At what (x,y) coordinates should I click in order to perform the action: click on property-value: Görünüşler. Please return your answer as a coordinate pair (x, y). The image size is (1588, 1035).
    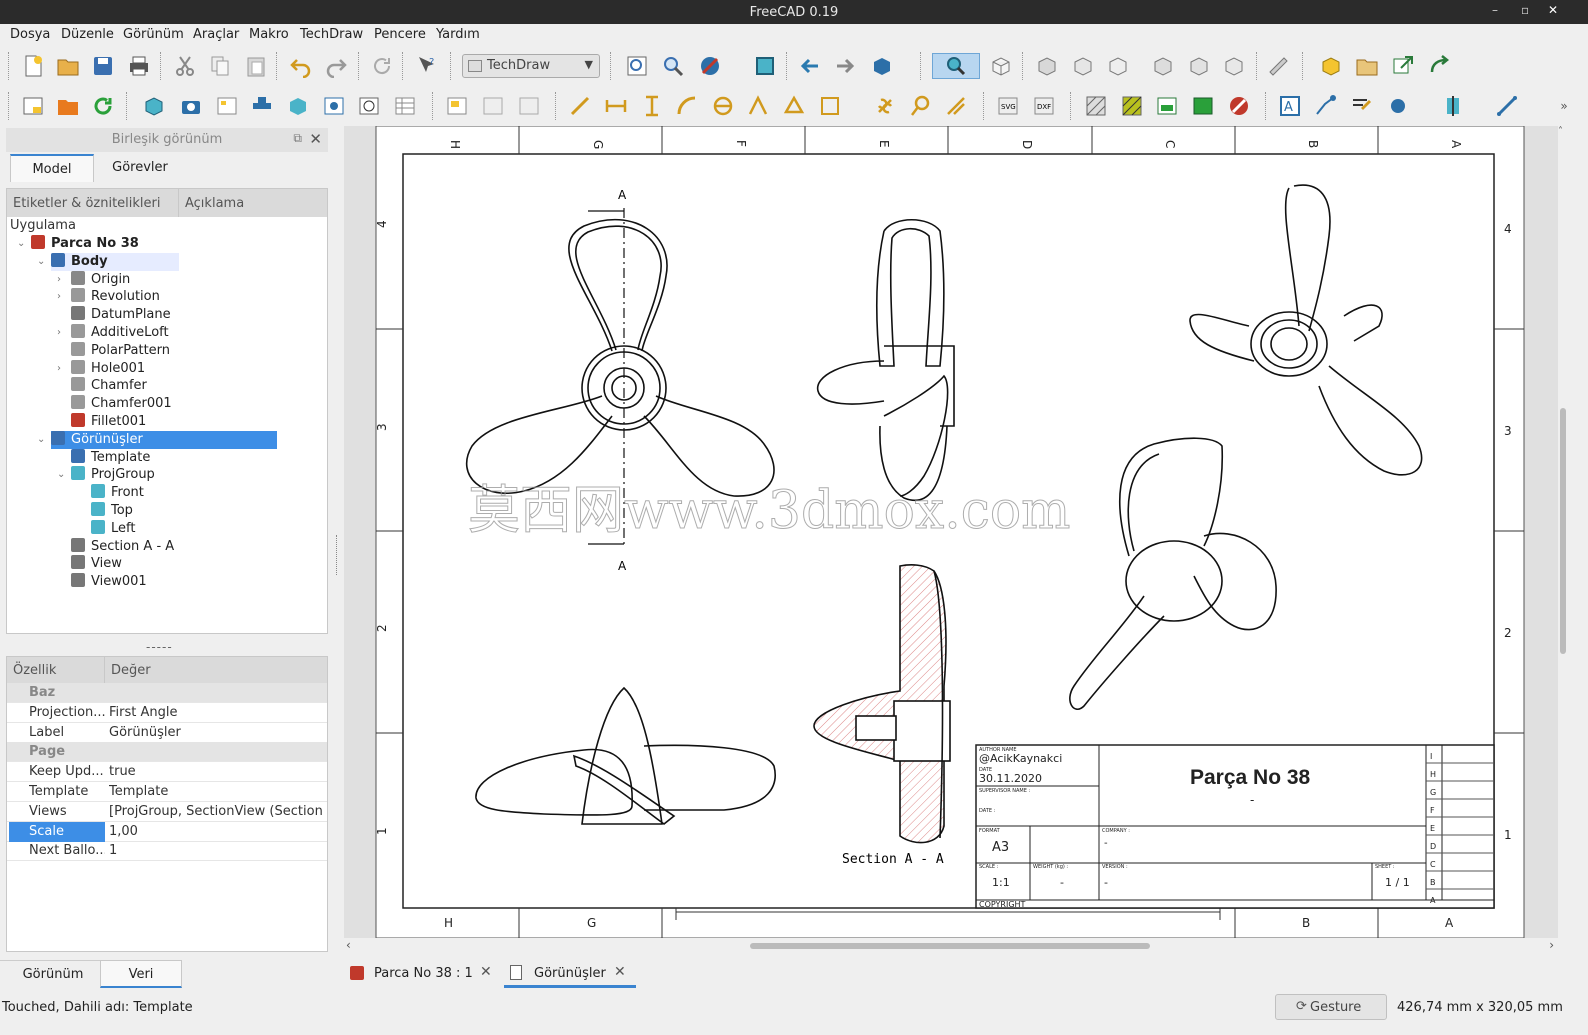
    Looking at the image, I should click on (217, 733).